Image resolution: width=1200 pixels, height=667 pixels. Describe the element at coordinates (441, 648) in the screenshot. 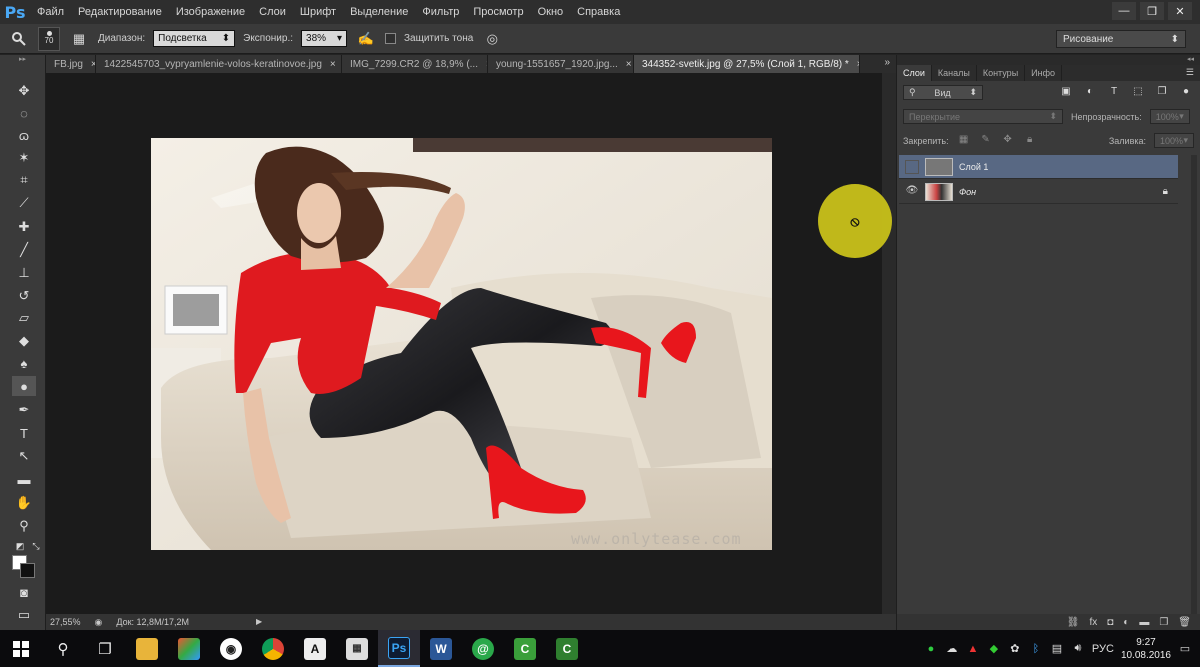

I see `word-icon: W` at that location.